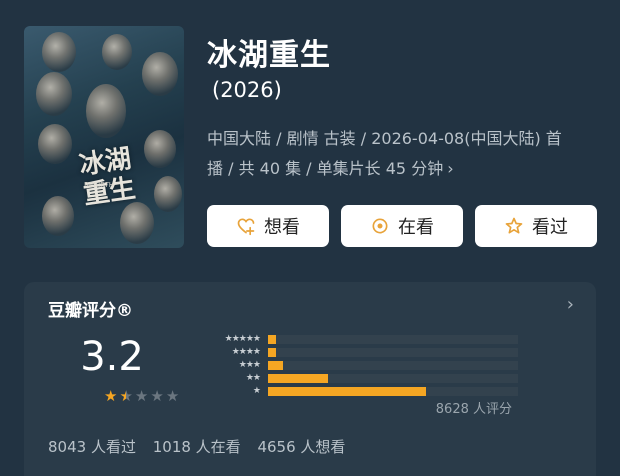 The height and width of the screenshot is (476, 620). Describe the element at coordinates (249, 365) in the screenshot. I see `distribution-star-label: ★★★` at that location.